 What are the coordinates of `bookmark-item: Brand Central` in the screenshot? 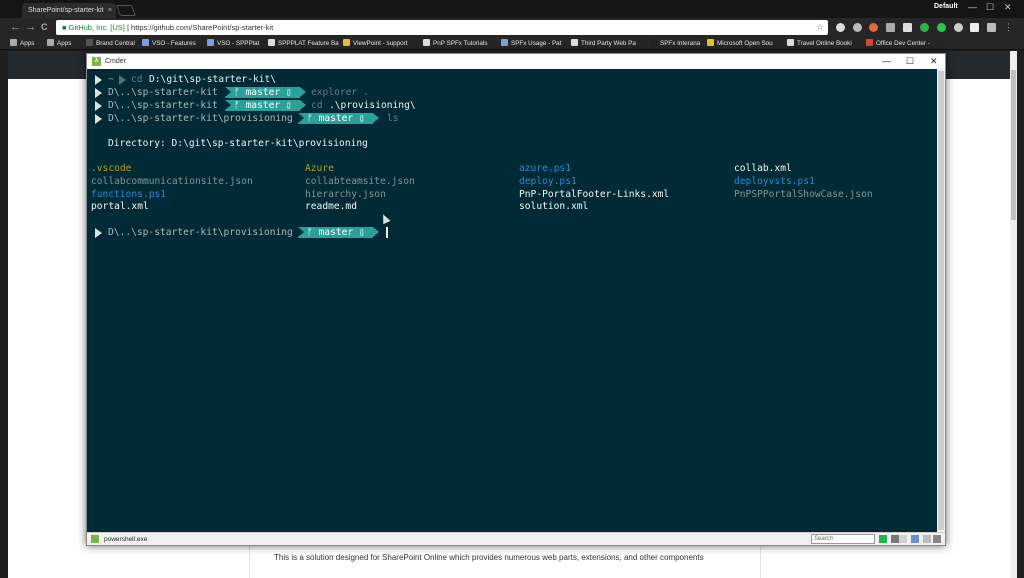 It's located at (110, 43).